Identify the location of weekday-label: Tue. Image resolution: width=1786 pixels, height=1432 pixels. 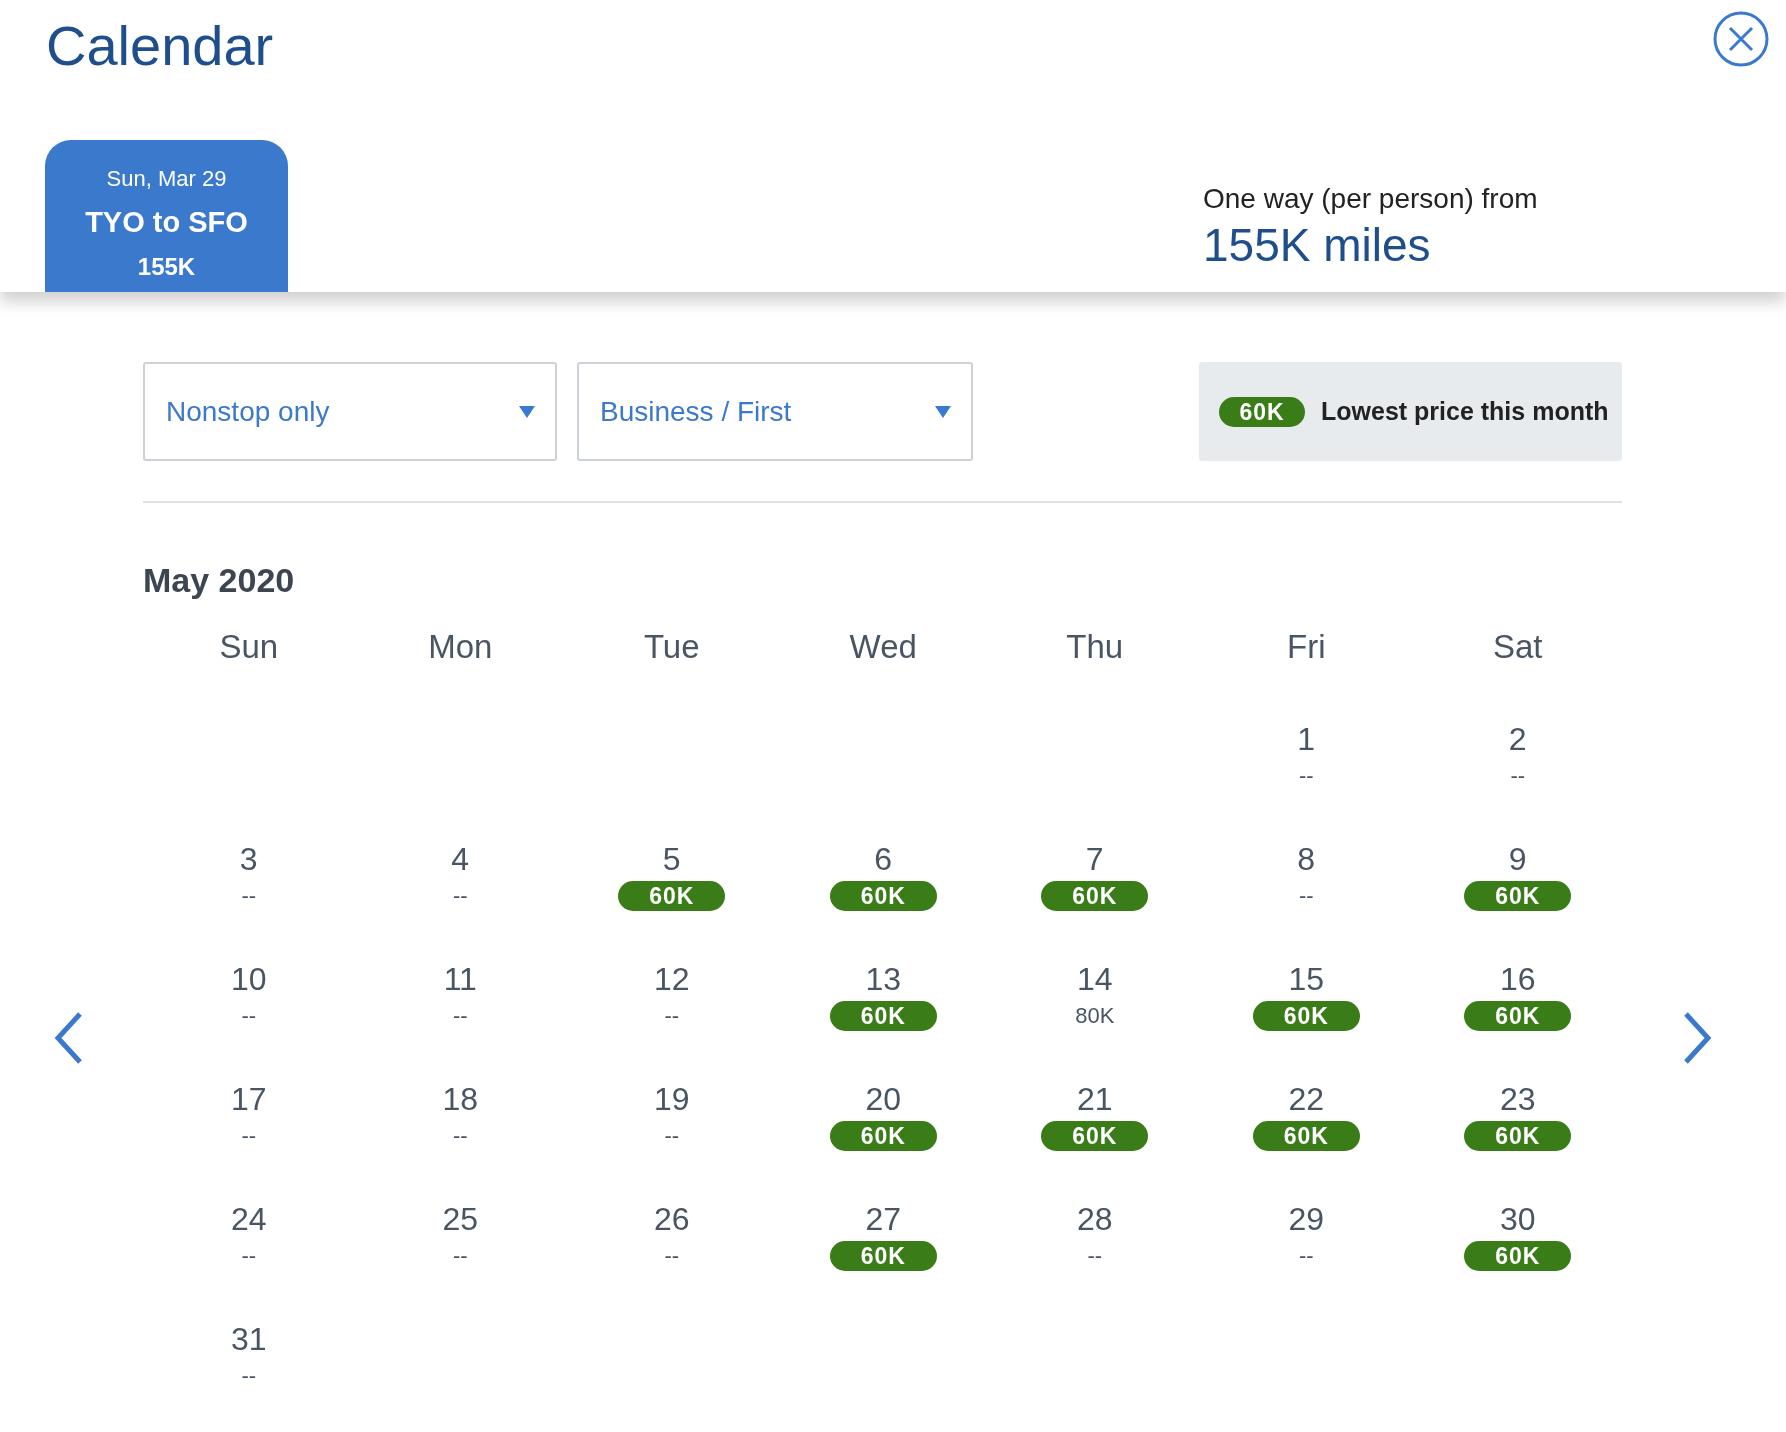
(671, 647).